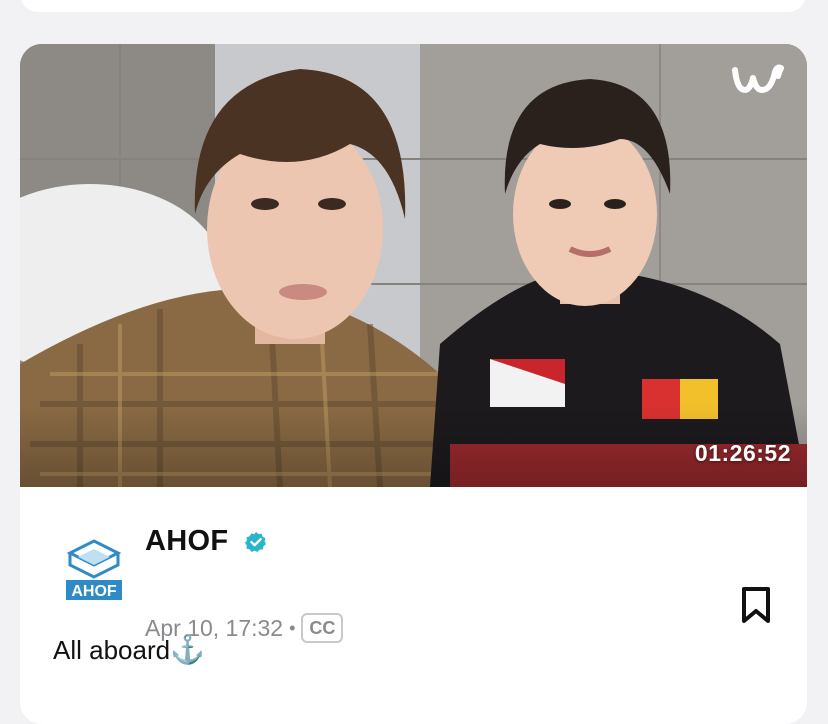  Describe the element at coordinates (187, 649) in the screenshot. I see `anchor-emoji-icon: ⚓️` at that location.